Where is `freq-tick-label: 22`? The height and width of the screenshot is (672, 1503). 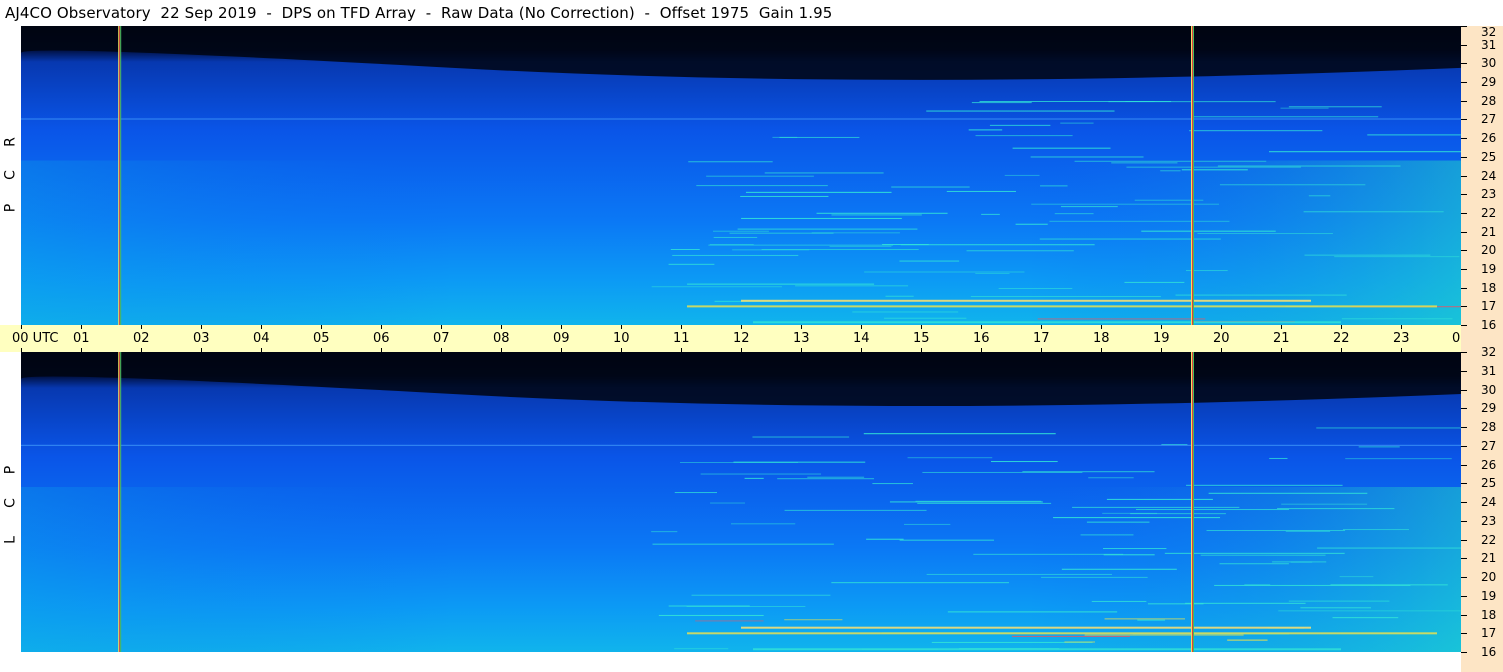 freq-tick-label: 22 is located at coordinates (1489, 539).